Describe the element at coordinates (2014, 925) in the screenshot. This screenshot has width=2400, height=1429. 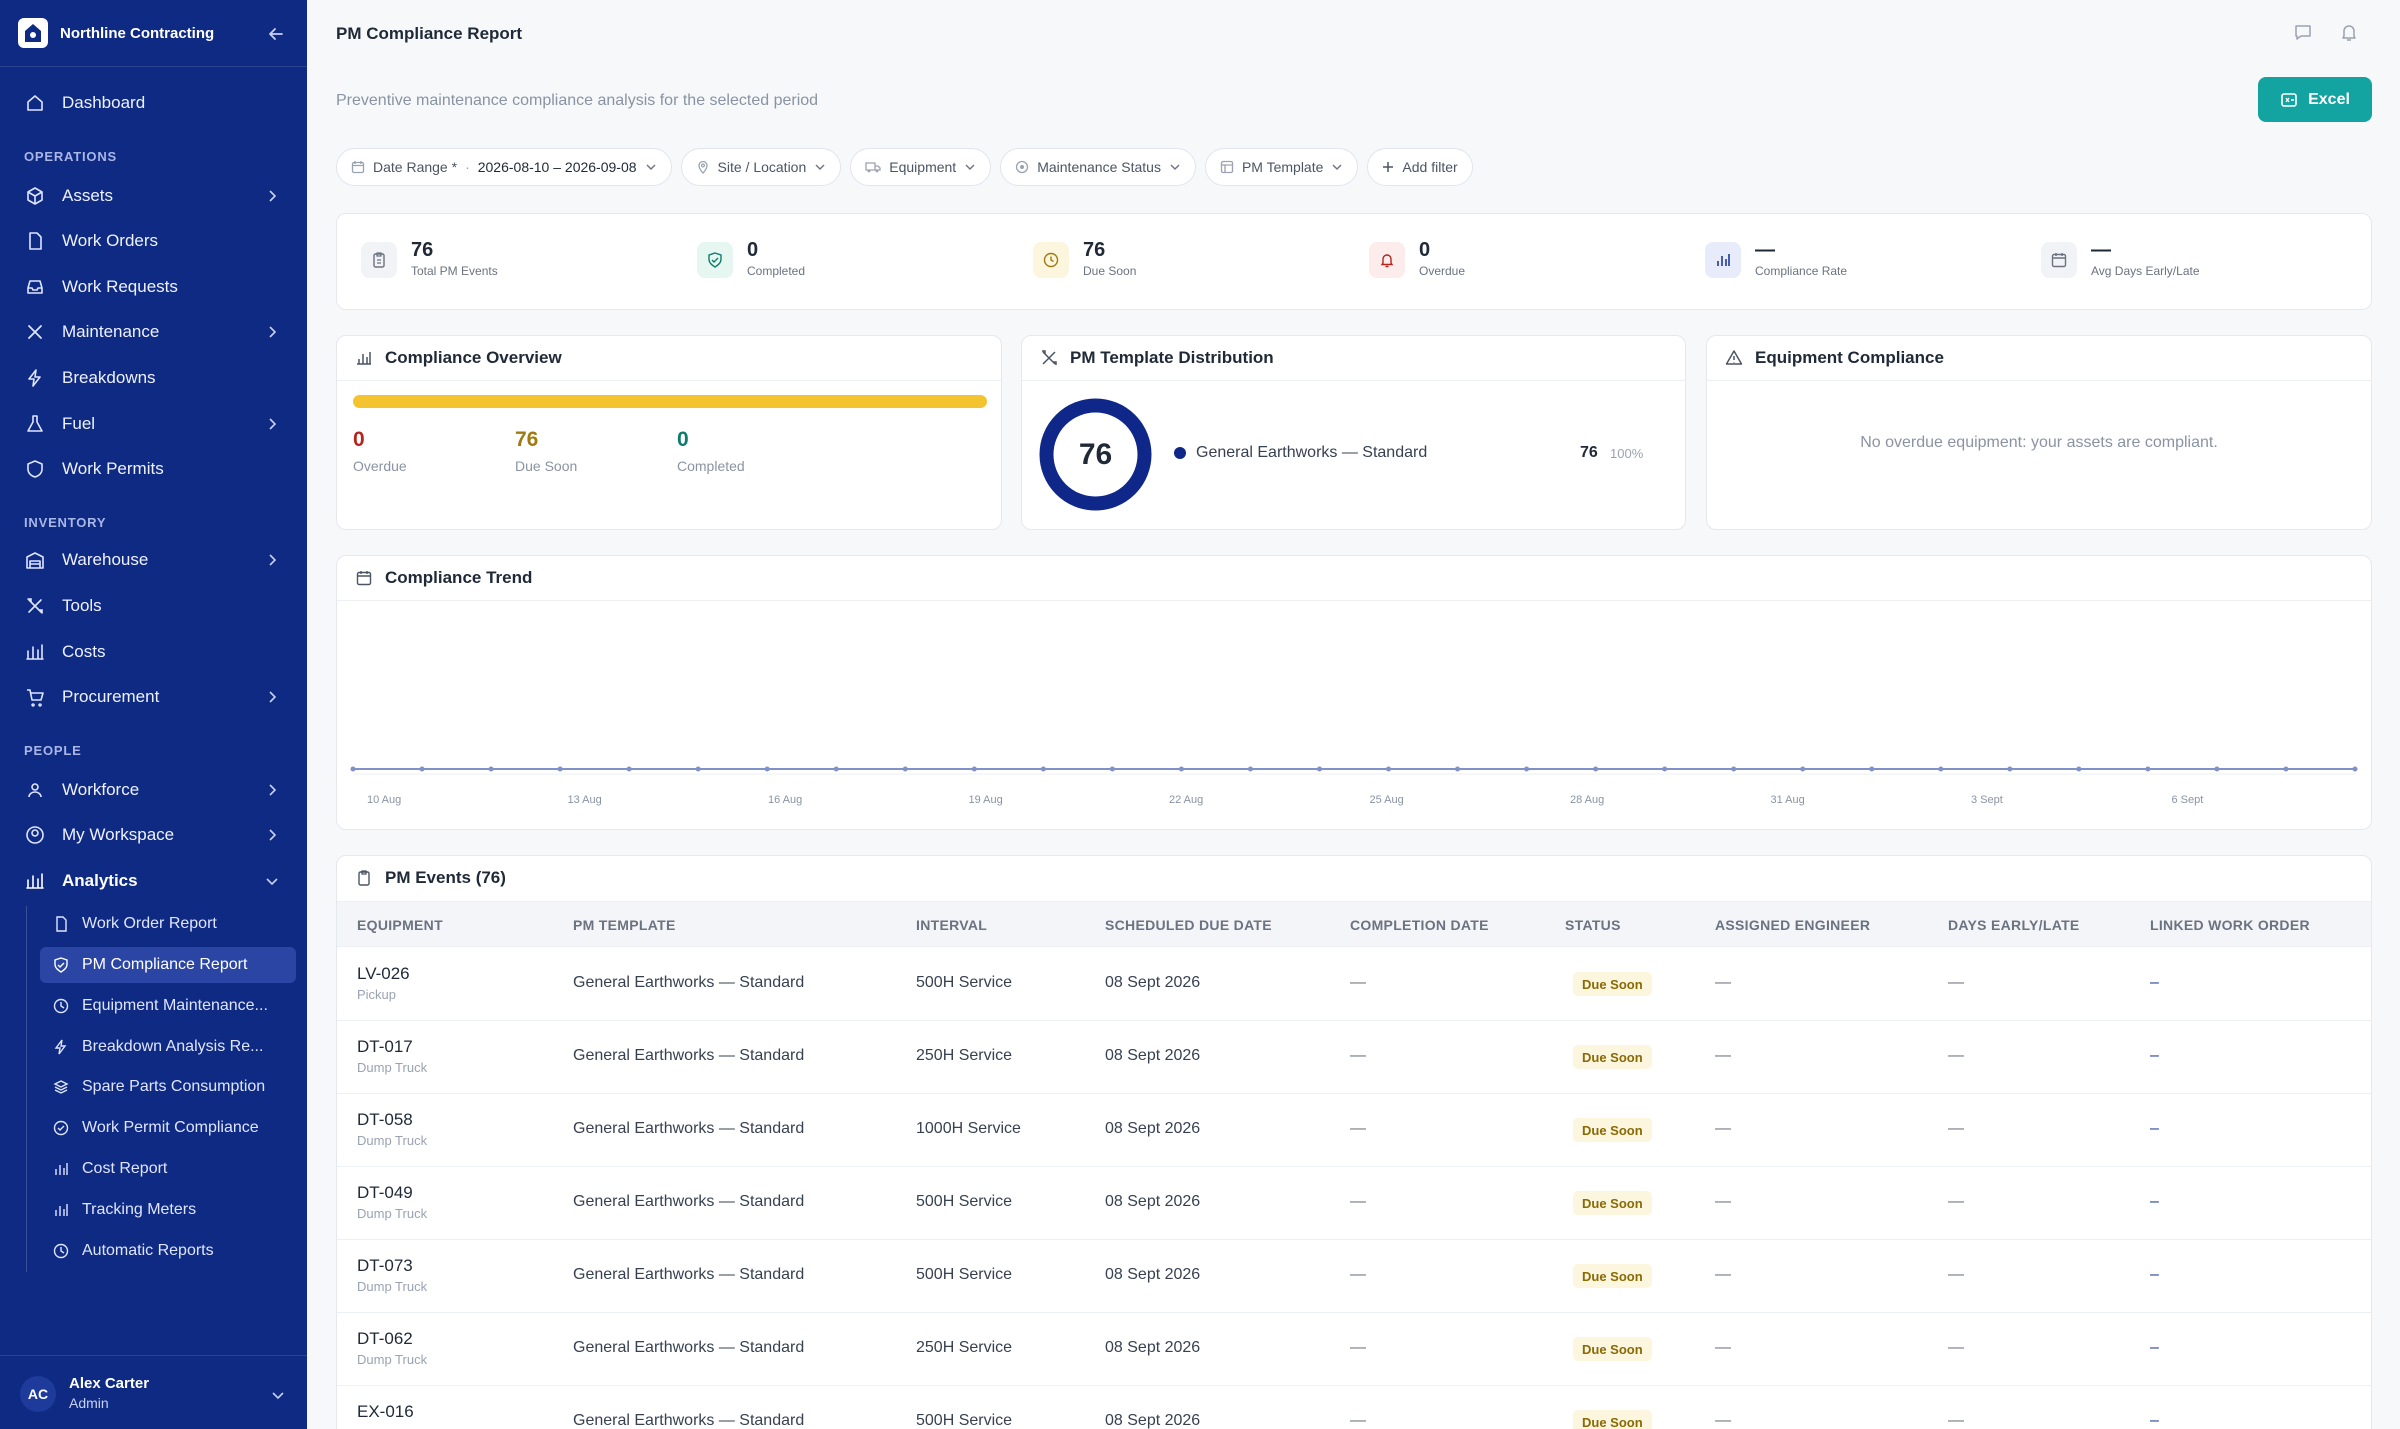
I see `column-header: DAYS EARLY/LATE` at that location.